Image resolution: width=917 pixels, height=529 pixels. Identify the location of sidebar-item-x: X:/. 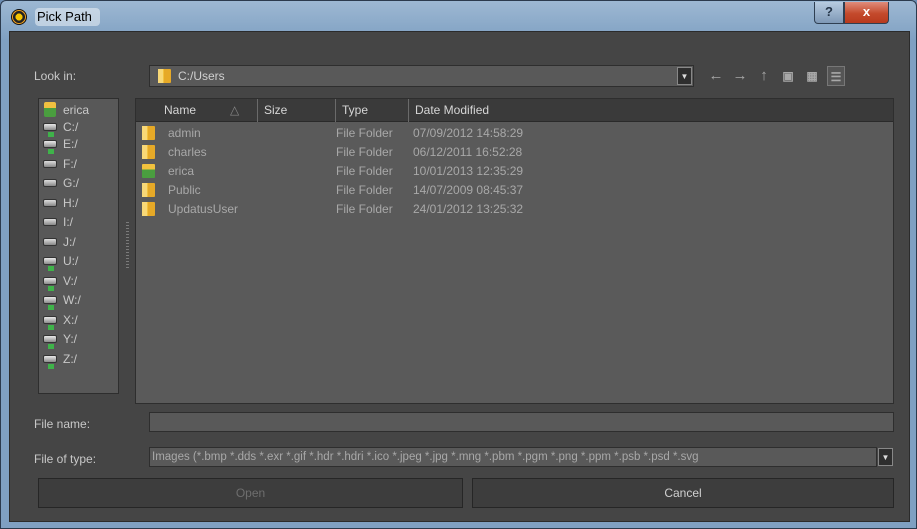
(79, 321).